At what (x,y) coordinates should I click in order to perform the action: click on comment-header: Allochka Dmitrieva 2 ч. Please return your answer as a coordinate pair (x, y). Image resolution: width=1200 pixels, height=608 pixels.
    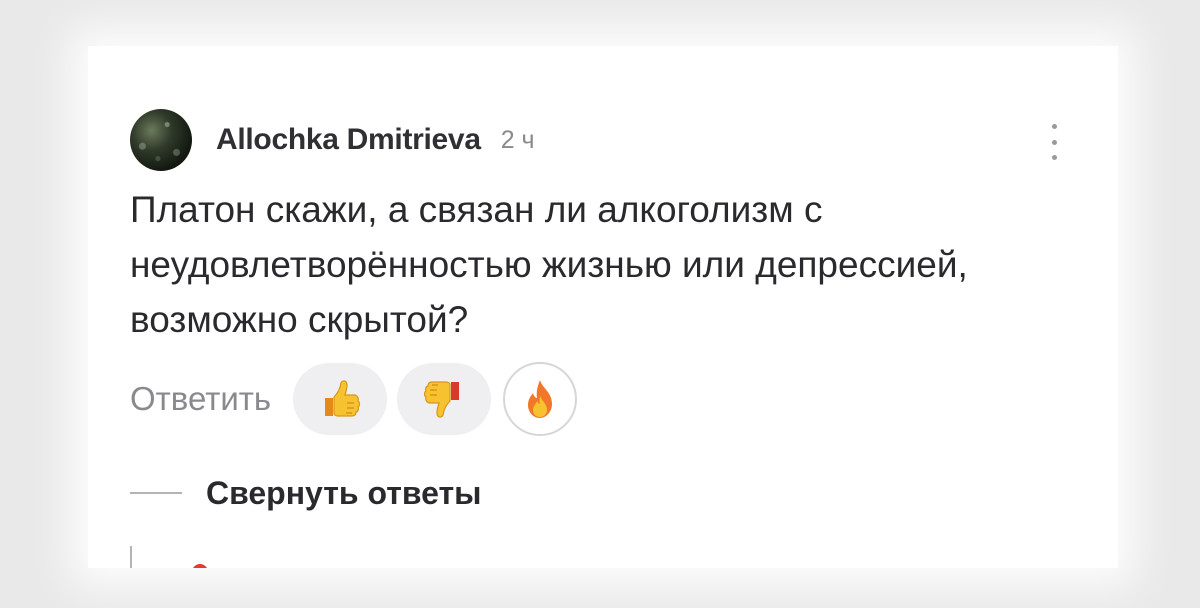
    Looking at the image, I should click on (332, 140).